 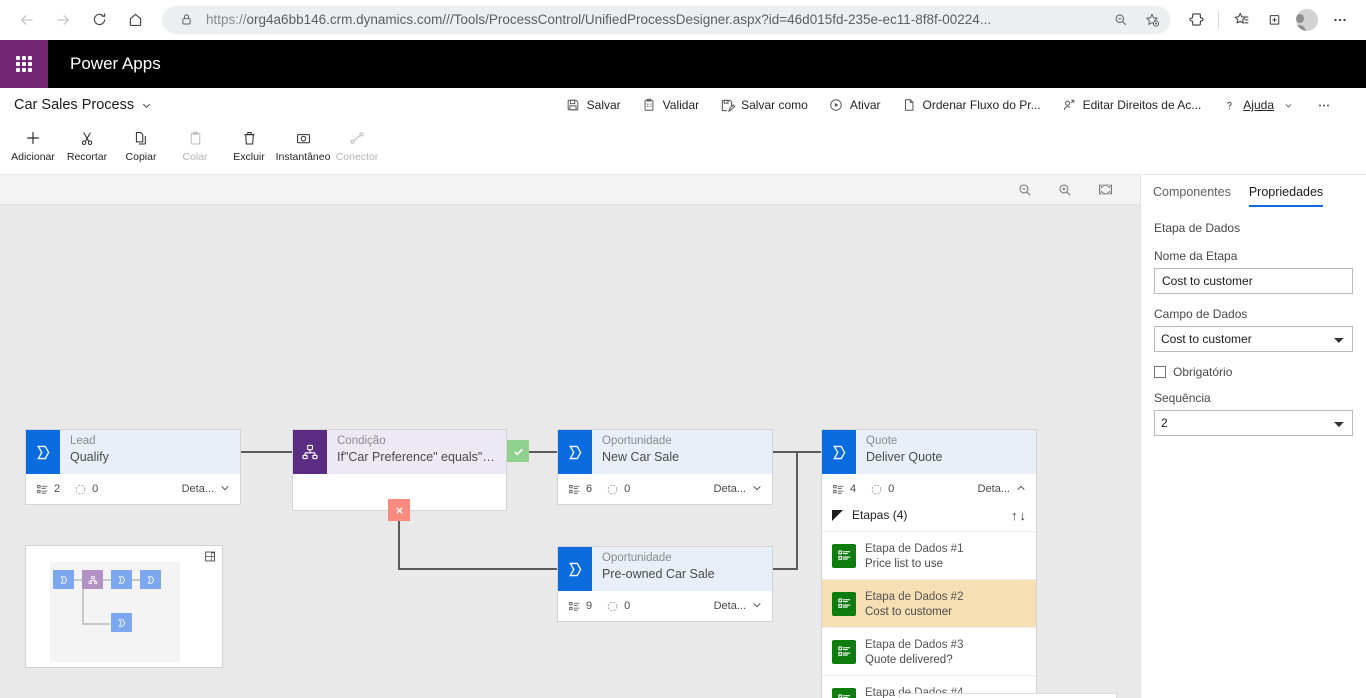 What do you see at coordinates (1253, 281) in the screenshot?
I see `stage-name-input` at bounding box center [1253, 281].